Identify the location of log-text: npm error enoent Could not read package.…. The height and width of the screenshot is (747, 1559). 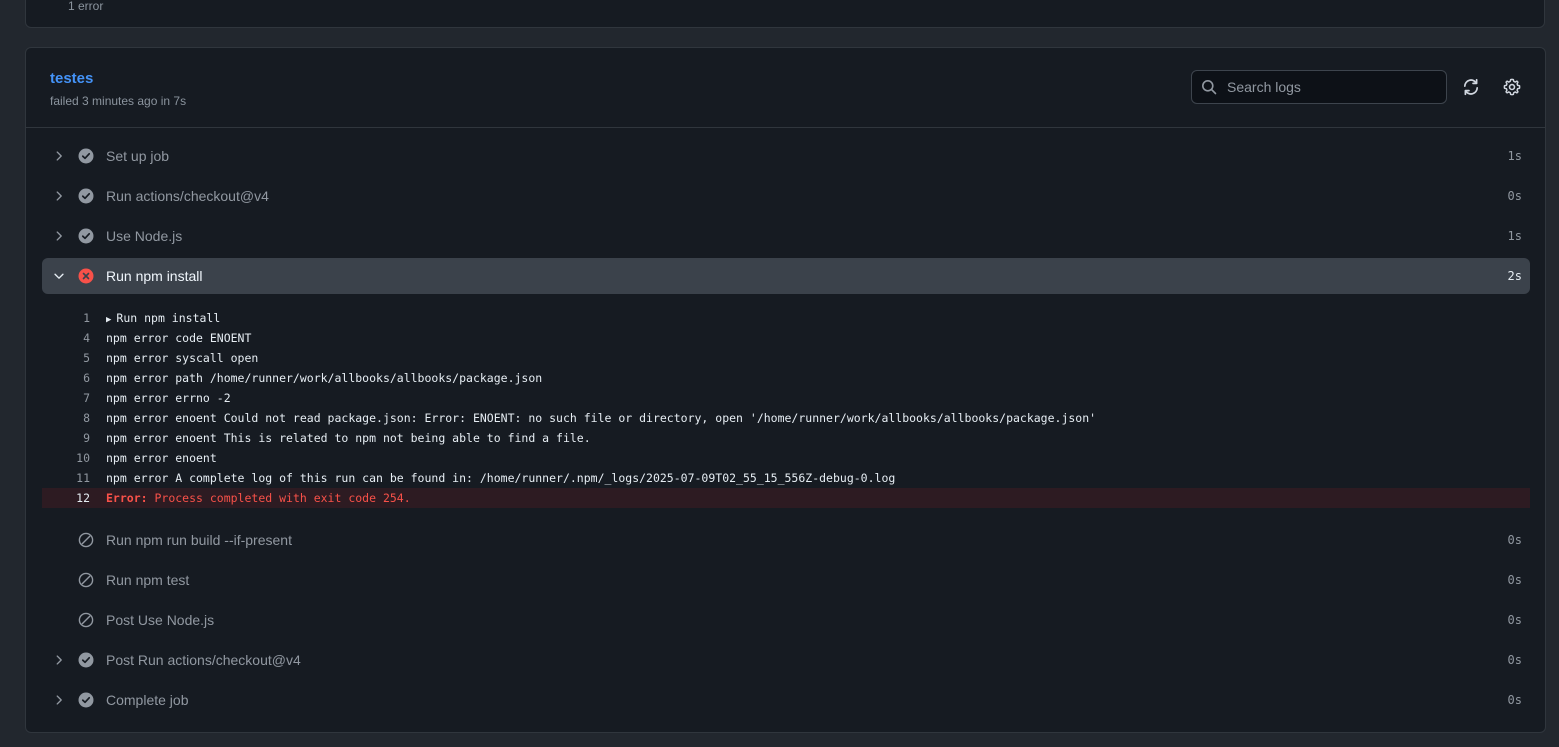
(601, 418).